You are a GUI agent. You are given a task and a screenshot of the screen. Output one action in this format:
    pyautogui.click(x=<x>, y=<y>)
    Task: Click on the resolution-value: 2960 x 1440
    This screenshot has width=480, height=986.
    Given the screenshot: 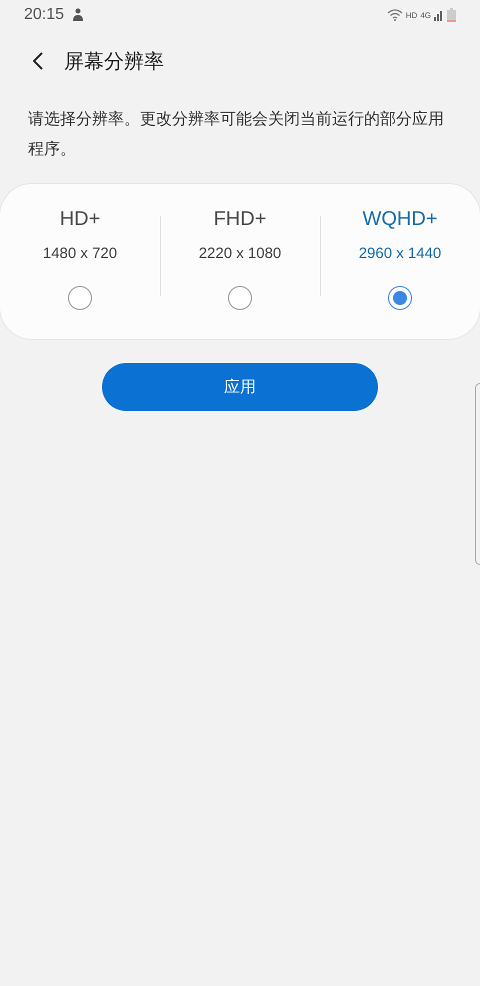 What is the action you would take?
    pyautogui.click(x=400, y=253)
    